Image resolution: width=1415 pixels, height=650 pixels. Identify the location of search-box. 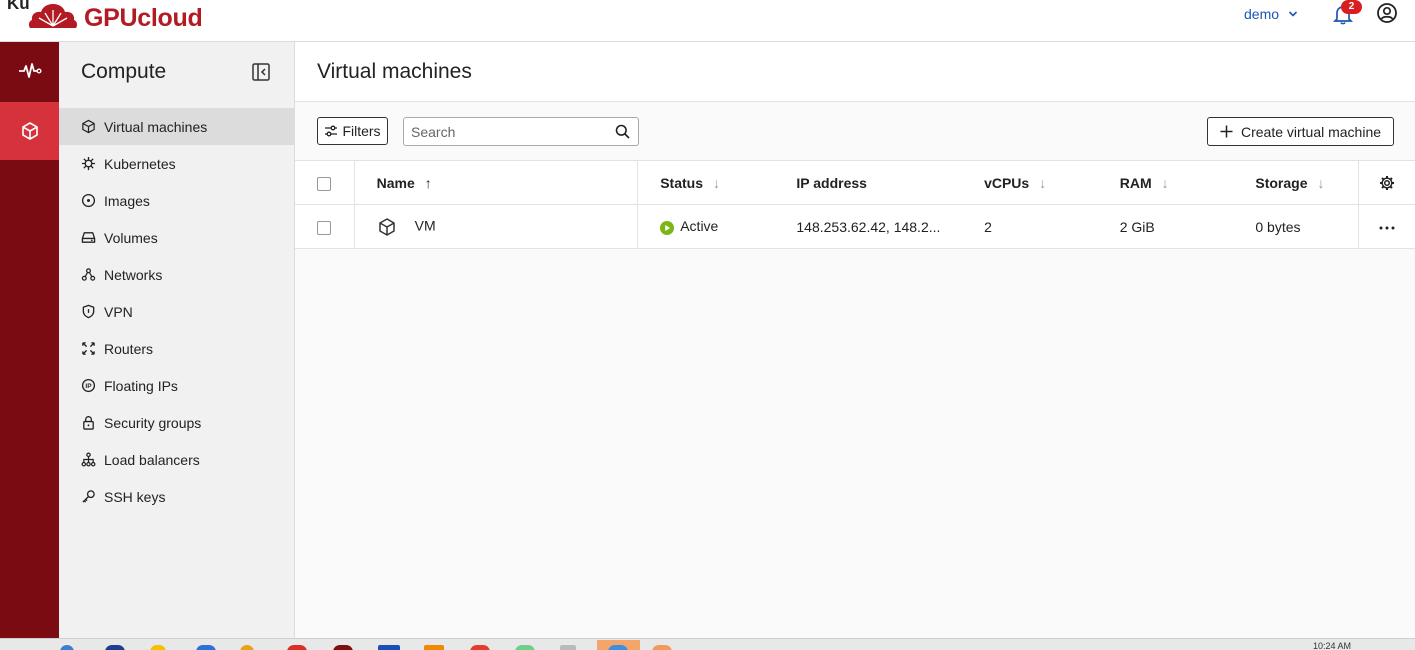
(521, 131).